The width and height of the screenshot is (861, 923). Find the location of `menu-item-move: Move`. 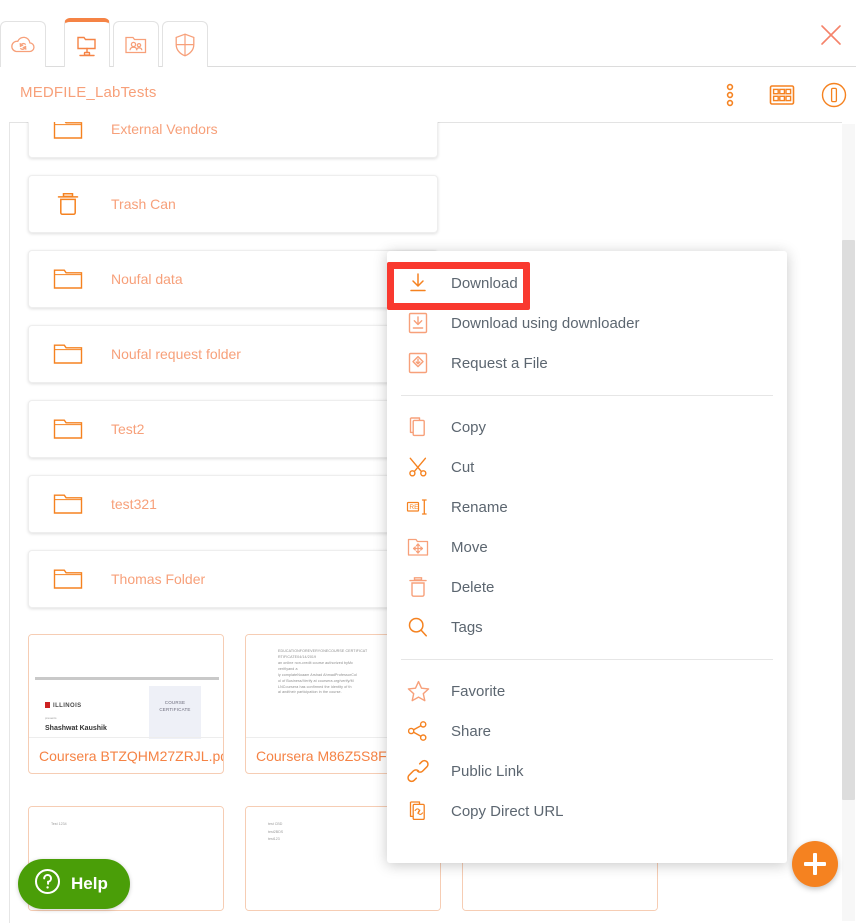

menu-item-move: Move is located at coordinates (587, 547).